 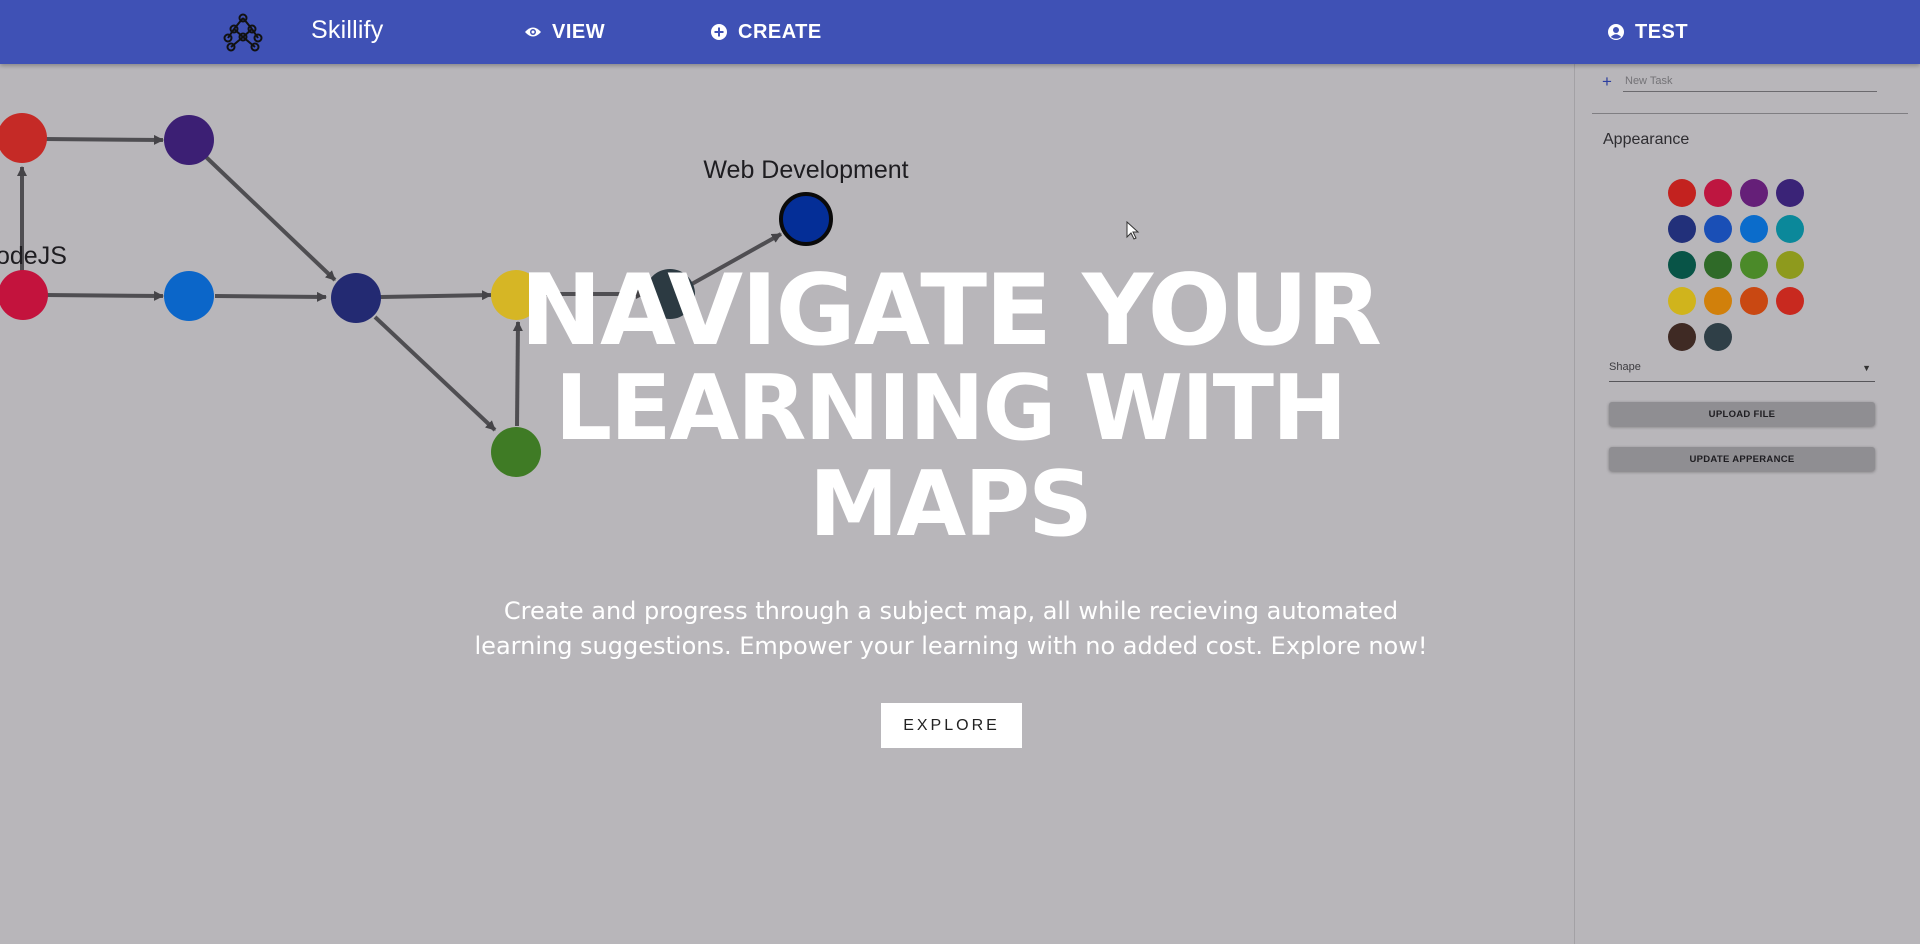 I want to click on explore-button: EXPLORE, so click(x=951, y=725).